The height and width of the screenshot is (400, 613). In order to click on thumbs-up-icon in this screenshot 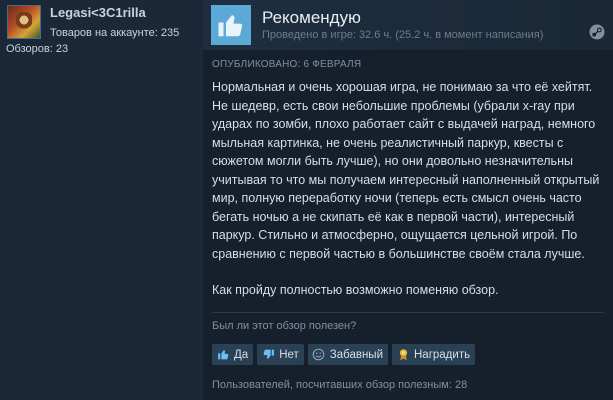, I will do `click(223, 355)`.